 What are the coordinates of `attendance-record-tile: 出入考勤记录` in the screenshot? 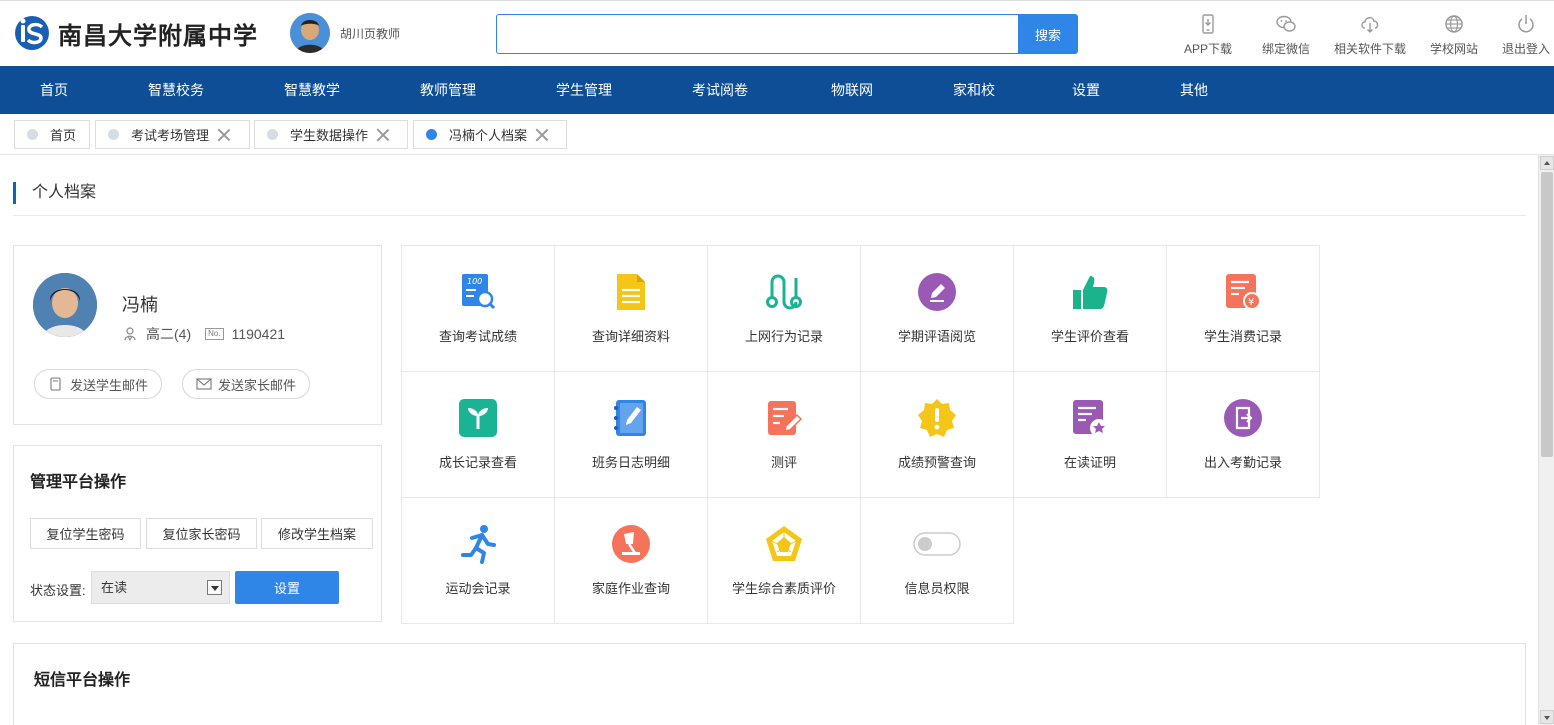 It's located at (1243, 434).